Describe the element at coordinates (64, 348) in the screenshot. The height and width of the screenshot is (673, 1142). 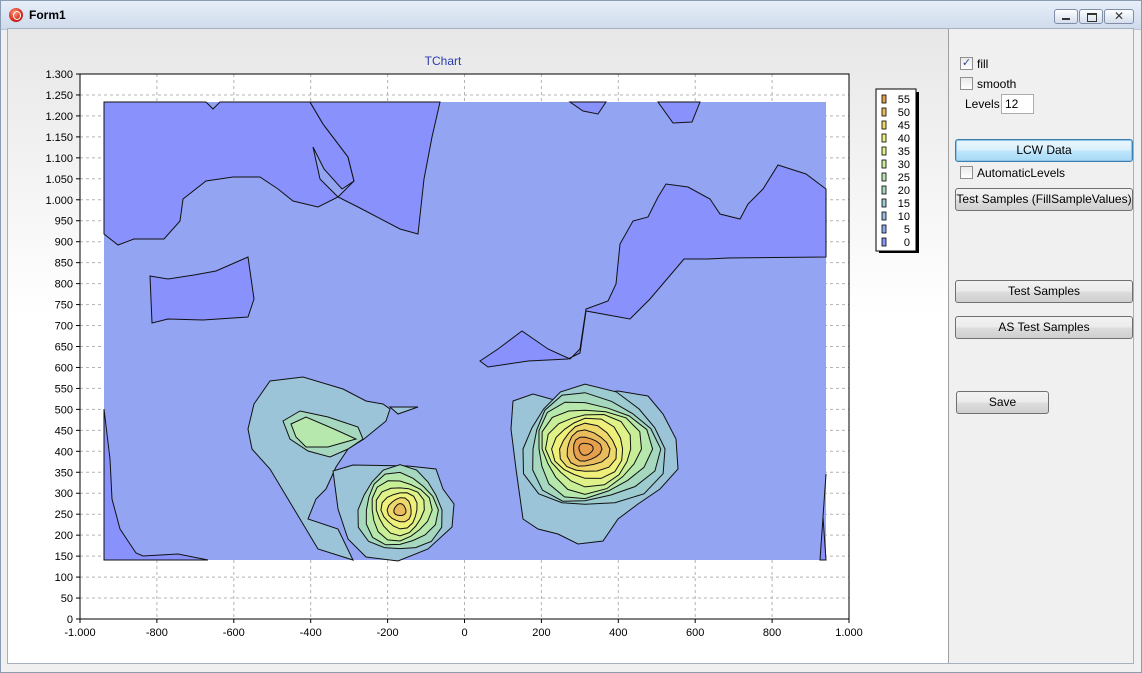
I see `y-tick-label: 650` at that location.